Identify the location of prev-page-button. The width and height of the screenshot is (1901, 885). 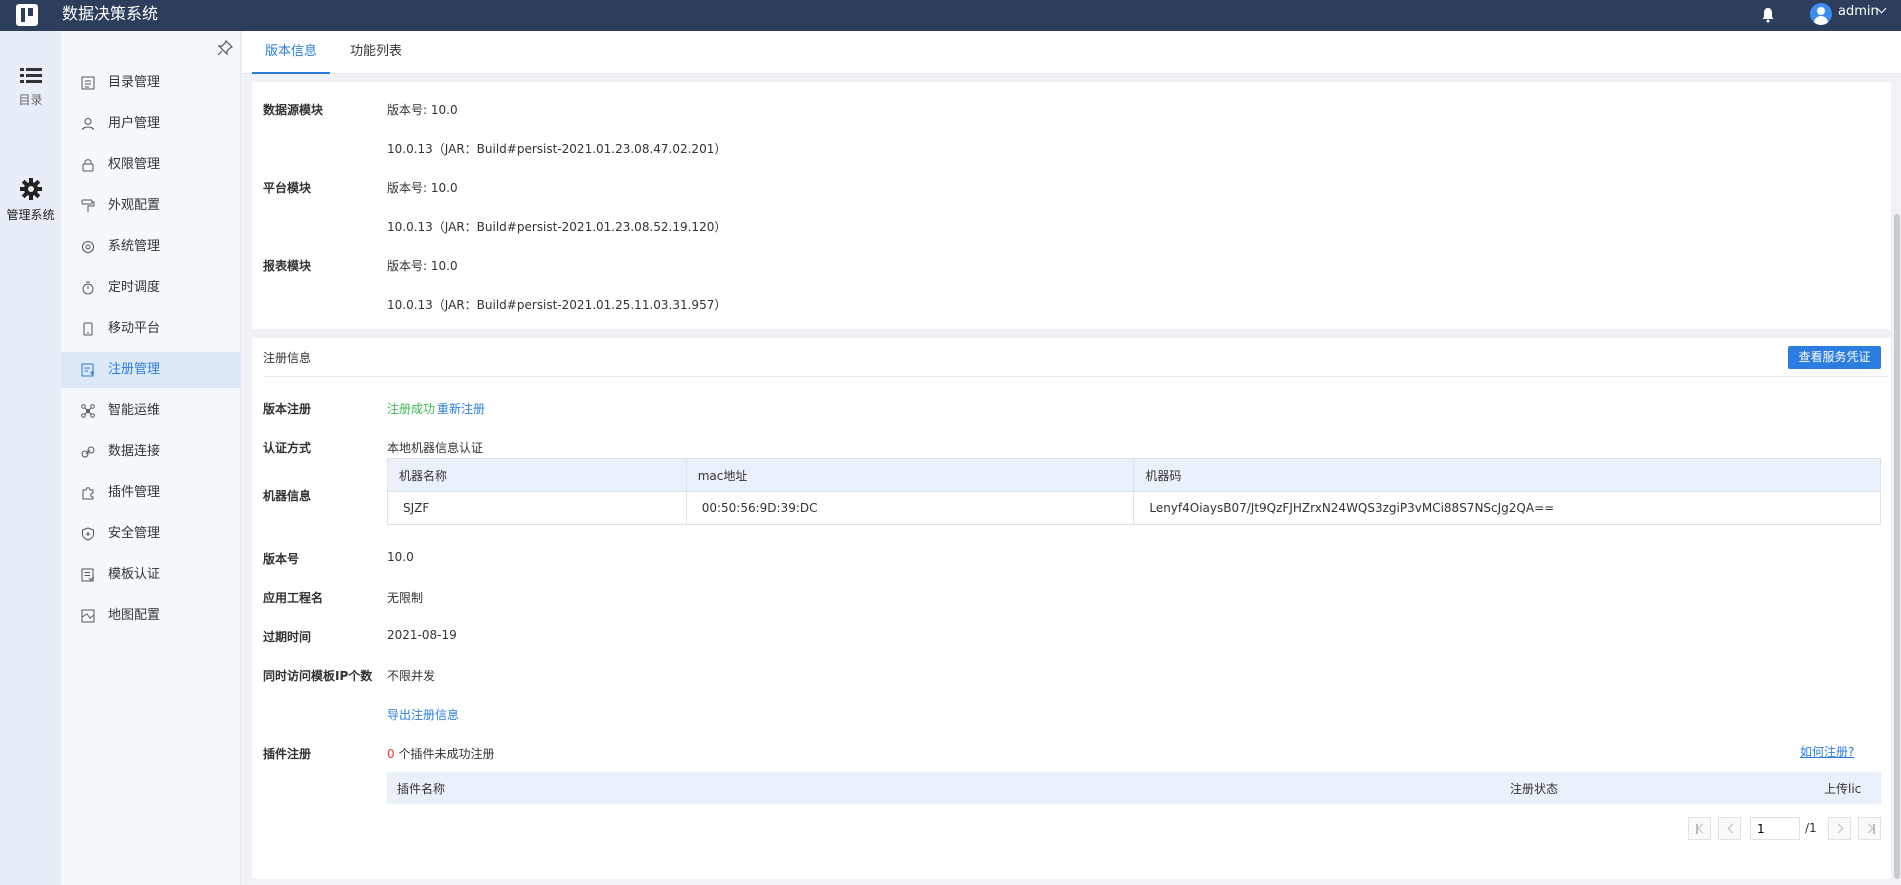
(1729, 828).